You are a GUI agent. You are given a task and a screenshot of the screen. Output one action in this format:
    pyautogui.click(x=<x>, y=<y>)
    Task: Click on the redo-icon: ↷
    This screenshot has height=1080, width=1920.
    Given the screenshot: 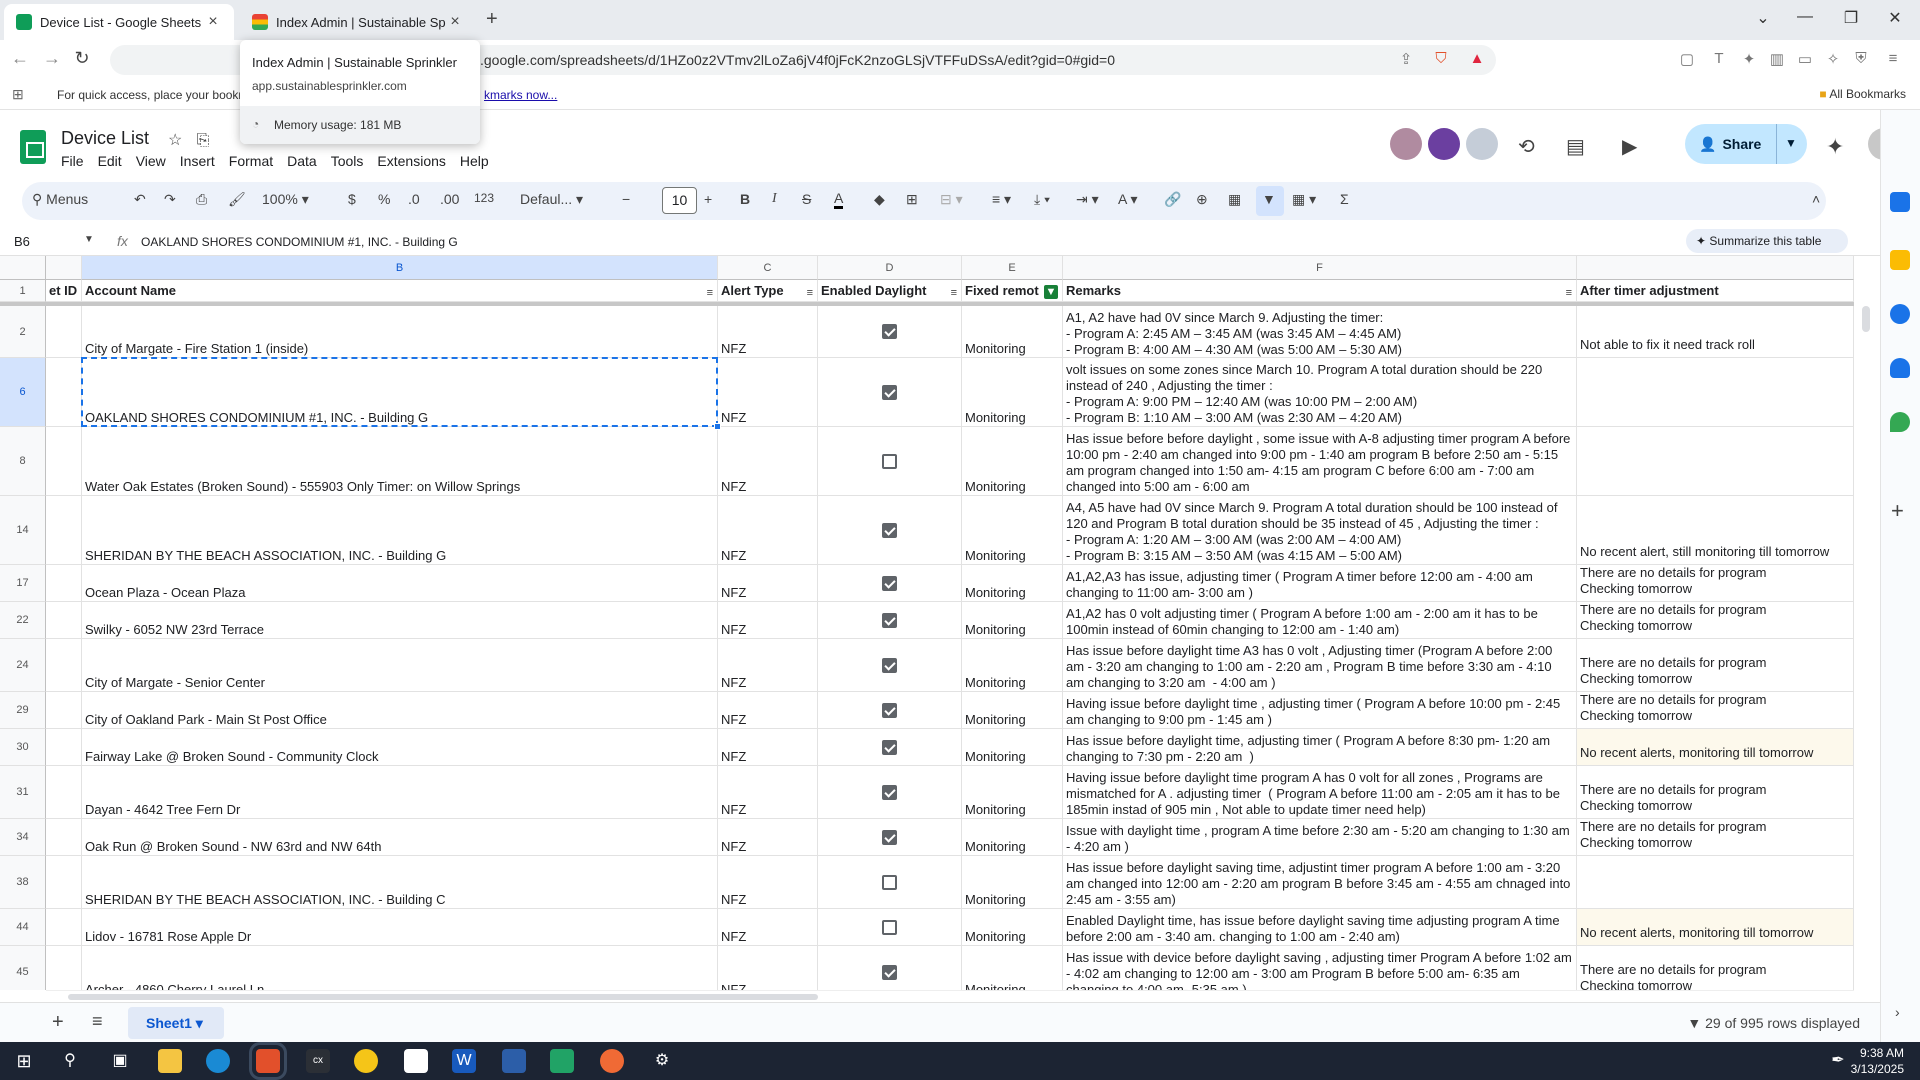 What is the action you would take?
    pyautogui.click(x=170, y=199)
    